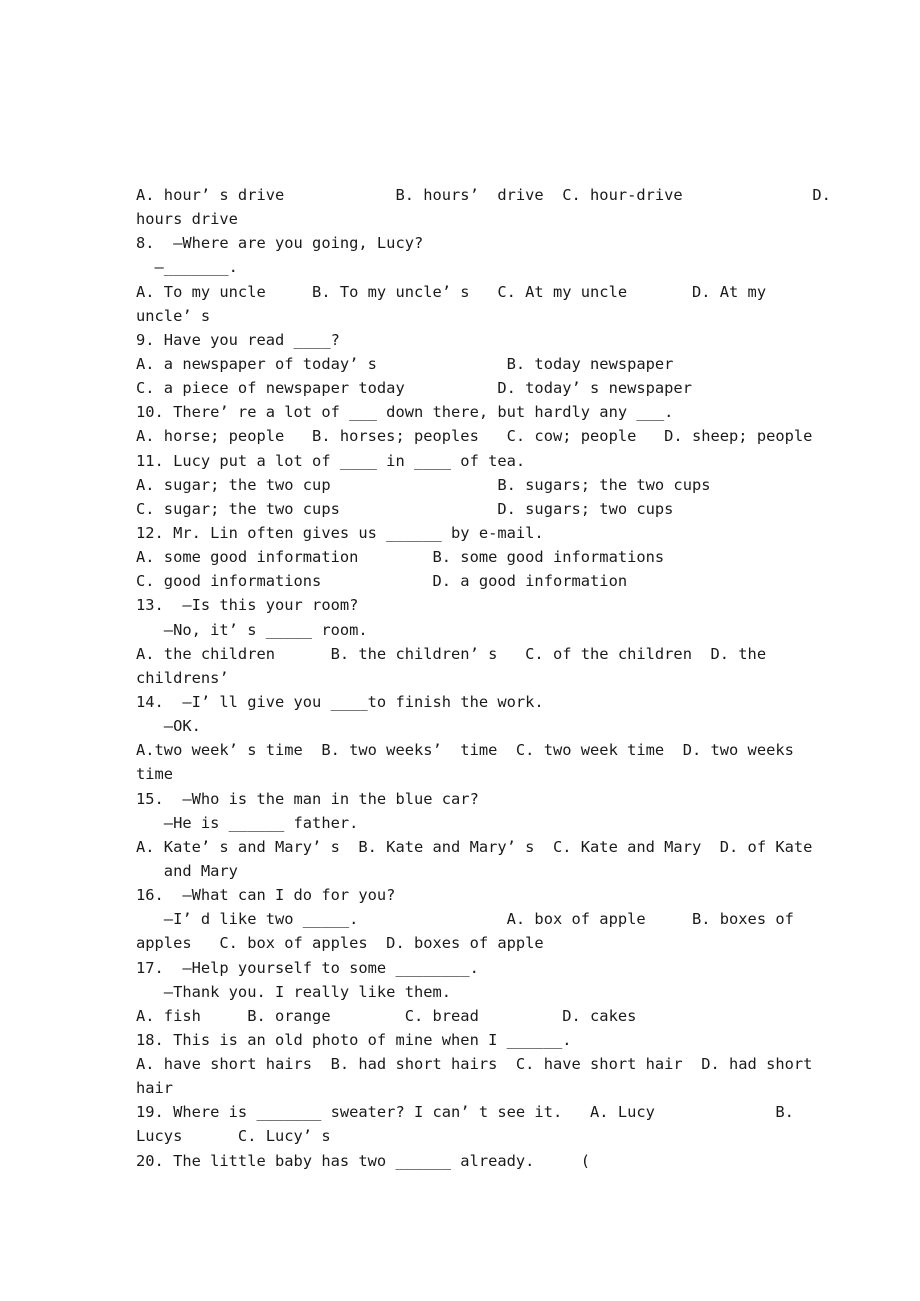 The image size is (920, 1301). Describe the element at coordinates (247, 822) in the screenshot. I see `text-line: –He is ______ father.` at that location.